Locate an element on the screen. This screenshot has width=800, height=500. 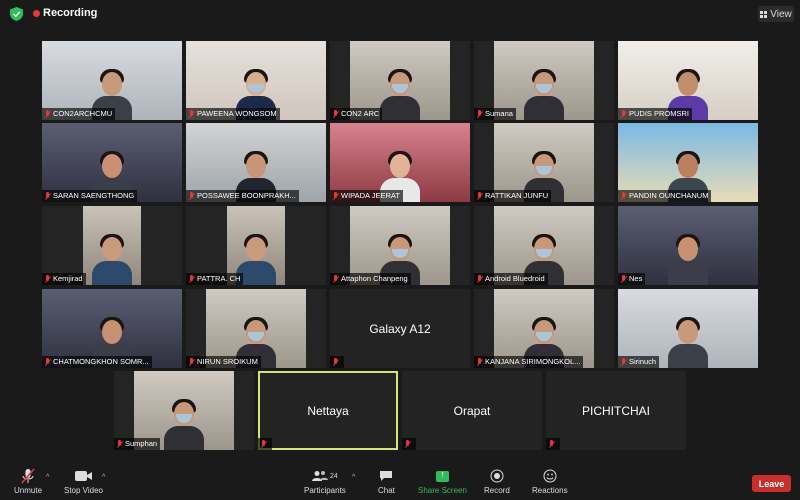
participant-name: PAWEENA WONGSOM is located at coordinates (237, 113).